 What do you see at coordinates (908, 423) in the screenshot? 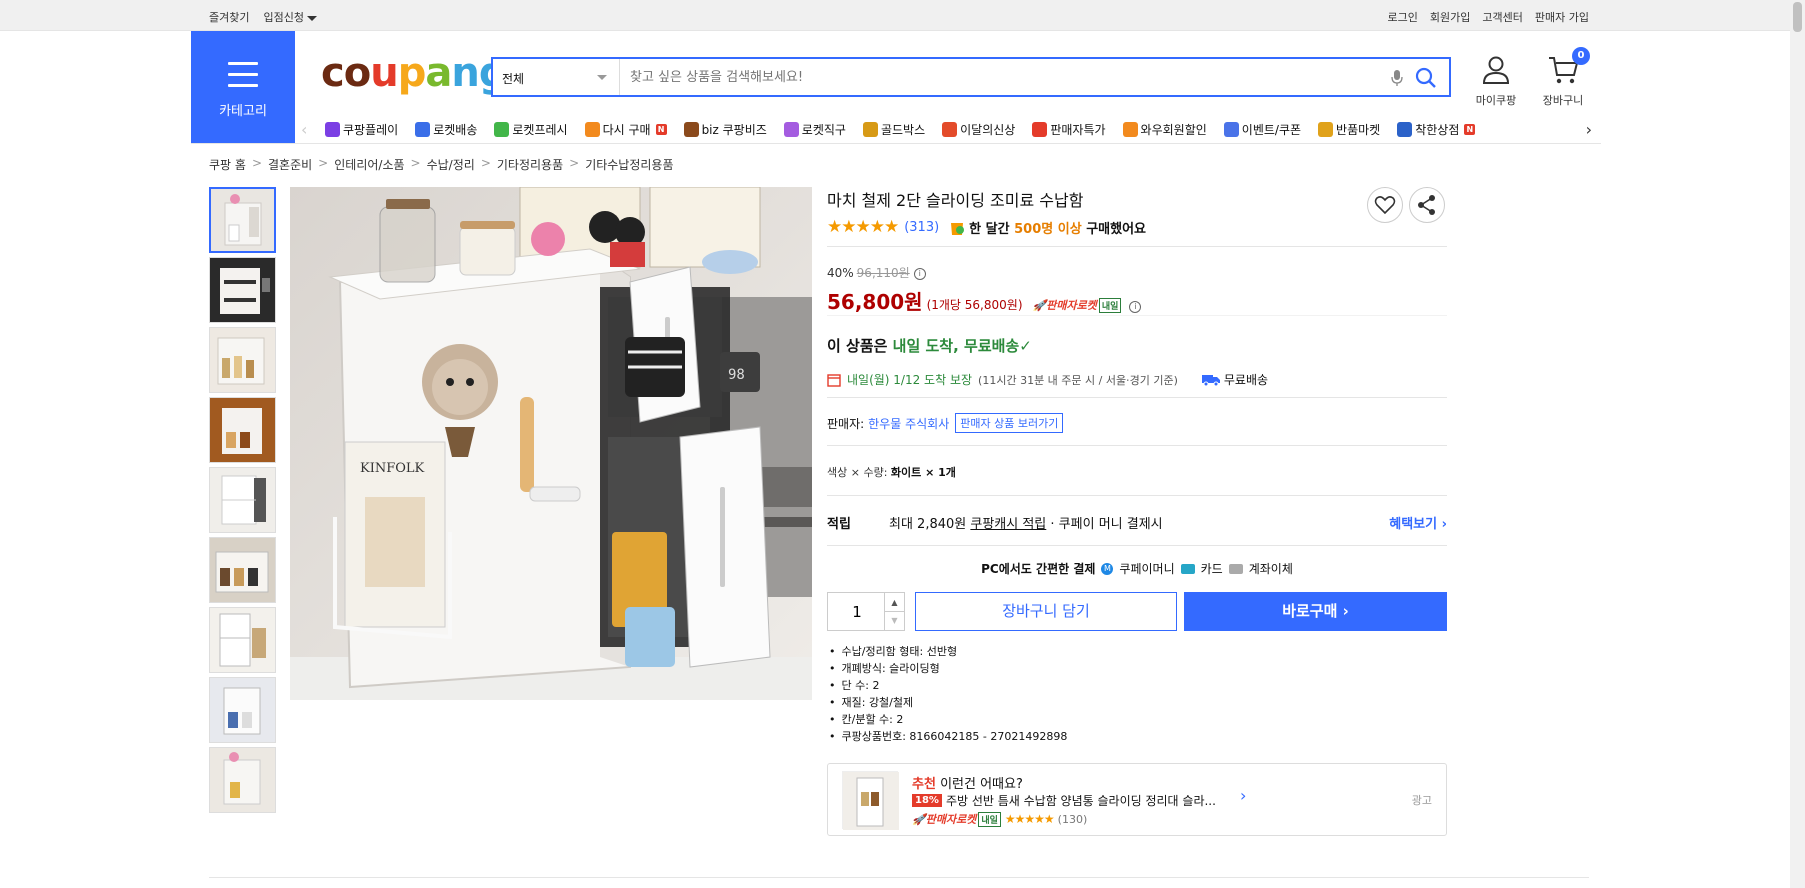
I see `seller-name-link: 한우물 주식회사` at bounding box center [908, 423].